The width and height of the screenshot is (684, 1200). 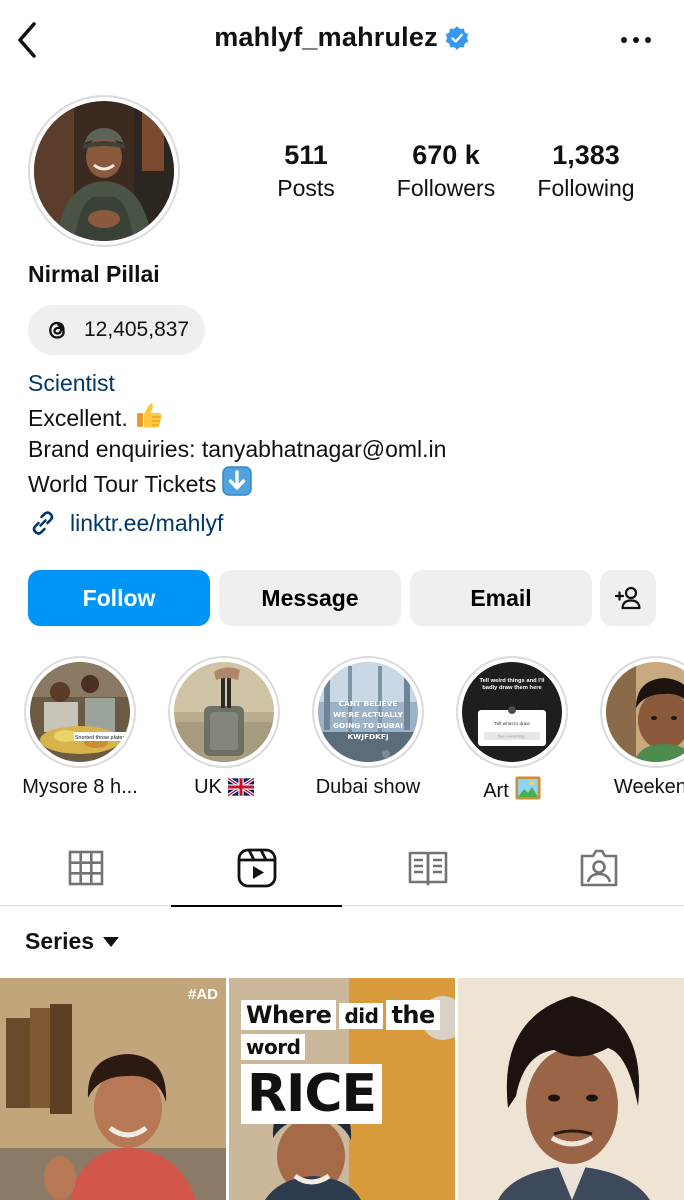 What do you see at coordinates (137, 329) in the screenshot?
I see `threads-count: 12,405,837` at bounding box center [137, 329].